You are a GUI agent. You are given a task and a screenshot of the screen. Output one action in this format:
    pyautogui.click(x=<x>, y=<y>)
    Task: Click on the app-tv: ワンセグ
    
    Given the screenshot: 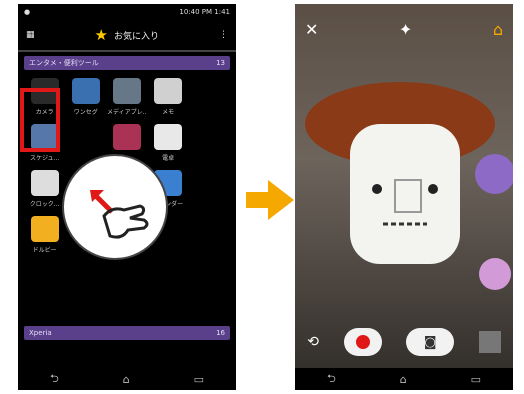 What is the action you would take?
    pyautogui.click(x=85, y=97)
    